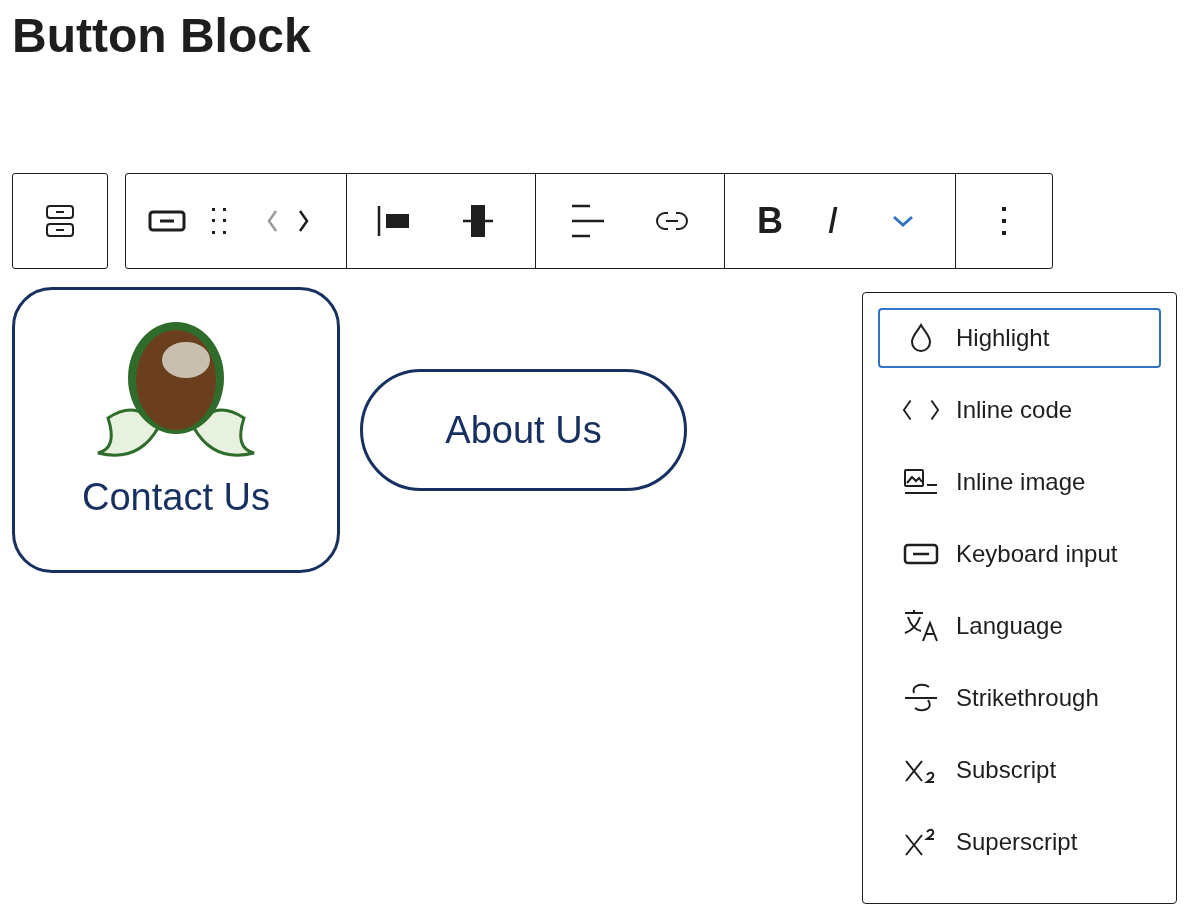 Image resolution: width=1192 pixels, height=918 pixels. What do you see at coordinates (1019, 698) in the screenshot?
I see `format-menu-item: Strikethrough` at bounding box center [1019, 698].